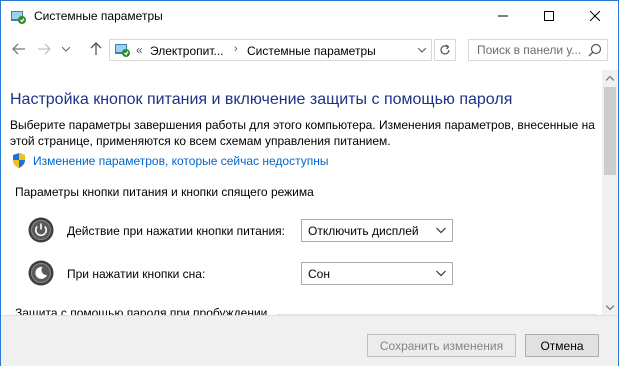  Describe the element at coordinates (41, 230) in the screenshot. I see `power-button-icon` at that location.